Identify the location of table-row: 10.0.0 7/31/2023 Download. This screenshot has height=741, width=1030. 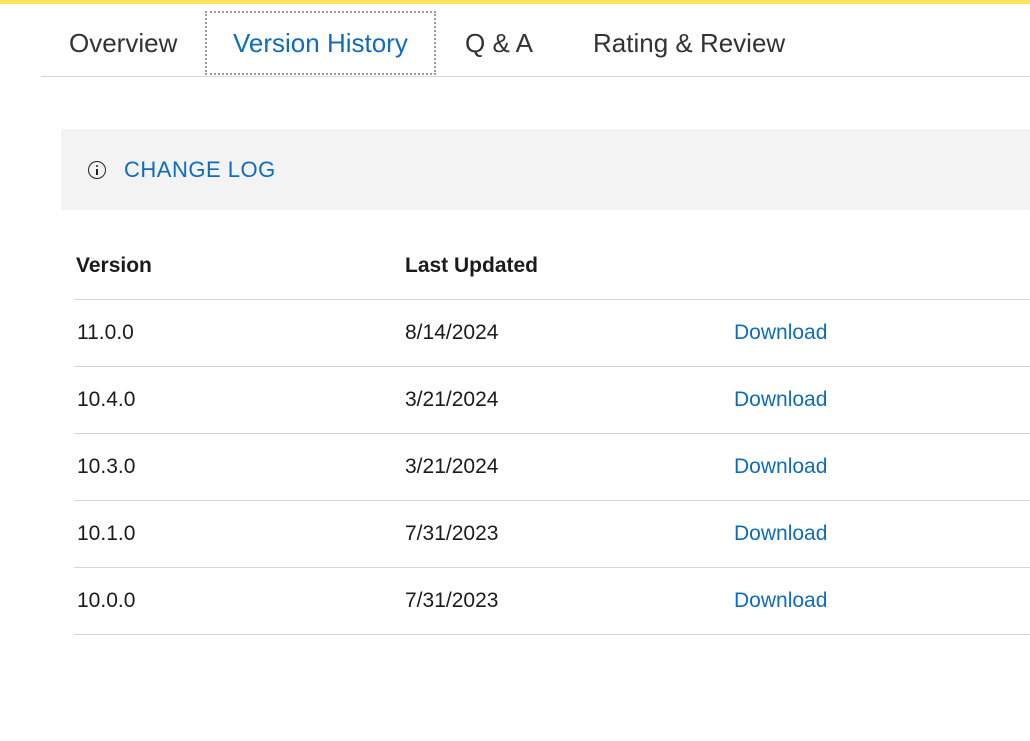
(552, 601).